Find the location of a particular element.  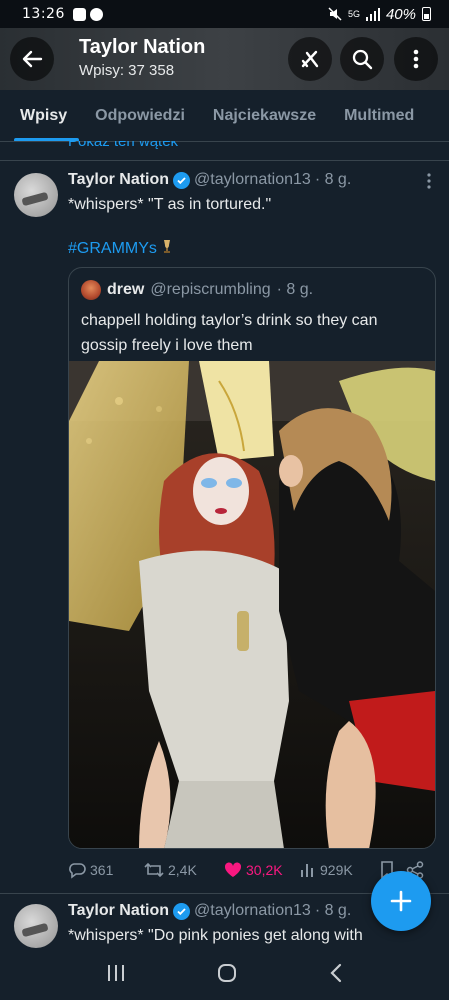

system-navigation-bar is located at coordinates (224, 975).